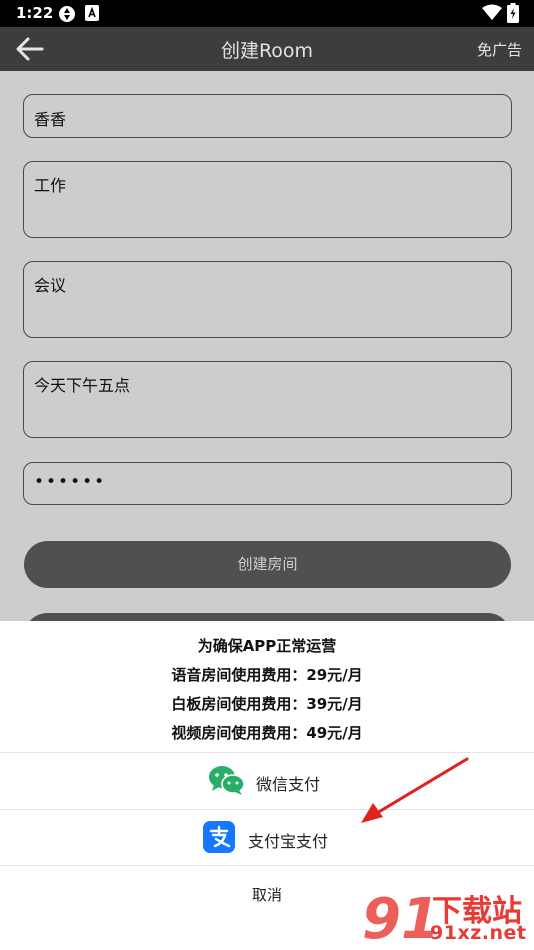  Describe the element at coordinates (267, 865) in the screenshot. I see `divider` at that location.